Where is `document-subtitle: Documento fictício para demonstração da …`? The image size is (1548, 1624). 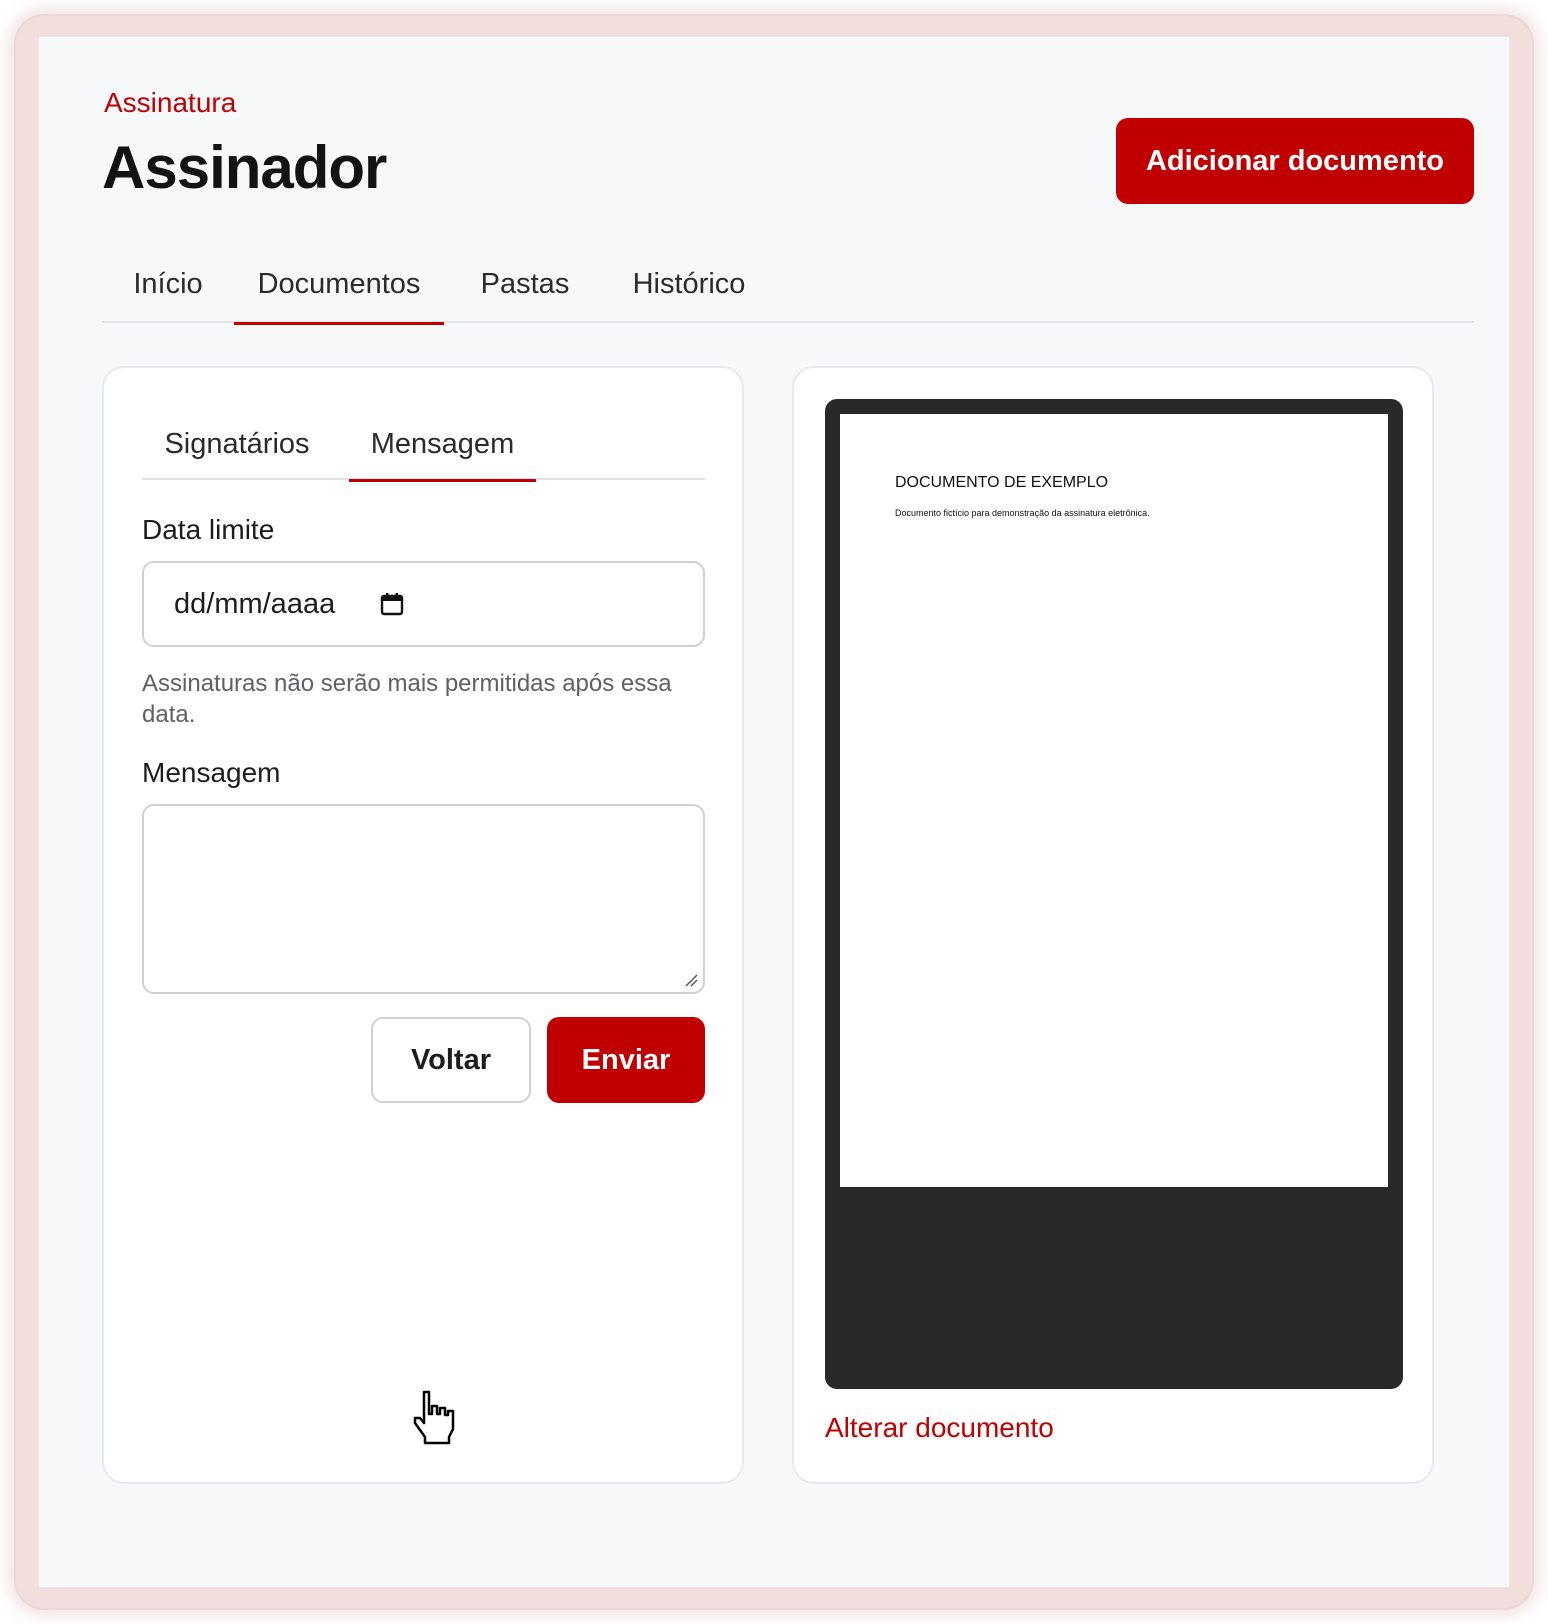
document-subtitle: Documento fictício para demonstração da … is located at coordinates (1022, 513).